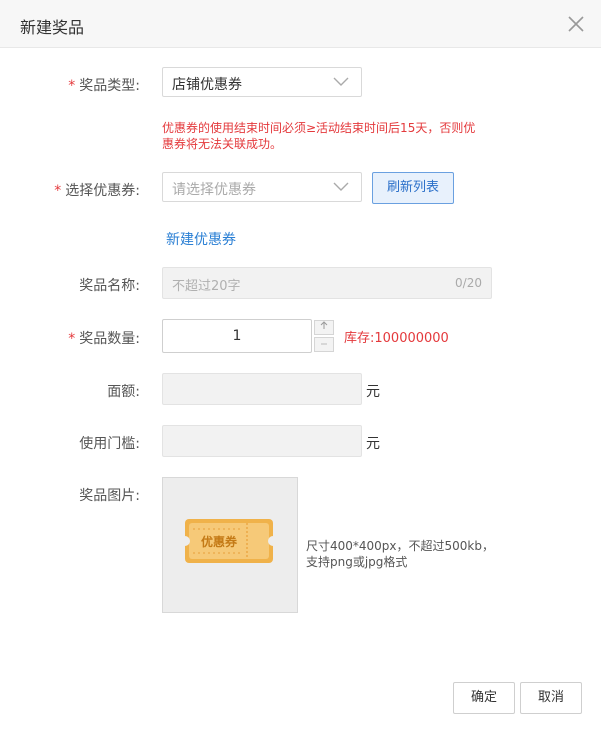 This screenshot has width=601, height=731. Describe the element at coordinates (214, 190) in the screenshot. I see `coupon-select-placeholder: 请选择优惠券` at that location.